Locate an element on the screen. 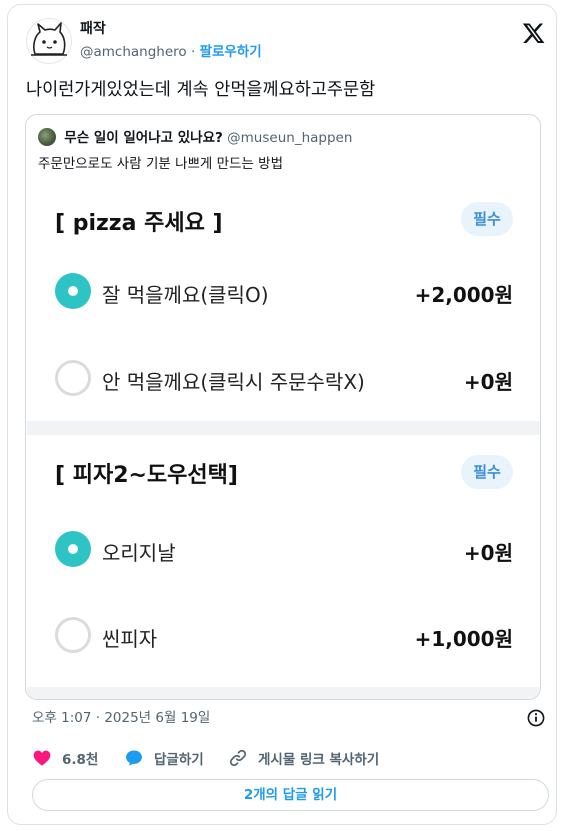 The width and height of the screenshot is (565, 831). read-replies-button: 2개의 답글 읽기 is located at coordinates (290, 795).